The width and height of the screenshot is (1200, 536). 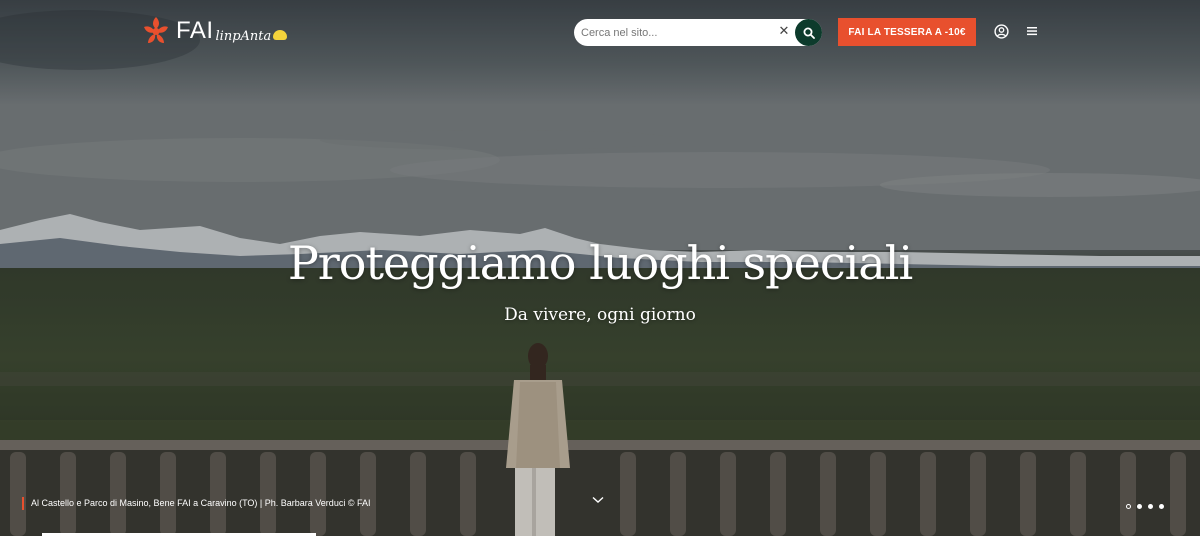 I want to click on user-icon, so click(x=1001, y=31).